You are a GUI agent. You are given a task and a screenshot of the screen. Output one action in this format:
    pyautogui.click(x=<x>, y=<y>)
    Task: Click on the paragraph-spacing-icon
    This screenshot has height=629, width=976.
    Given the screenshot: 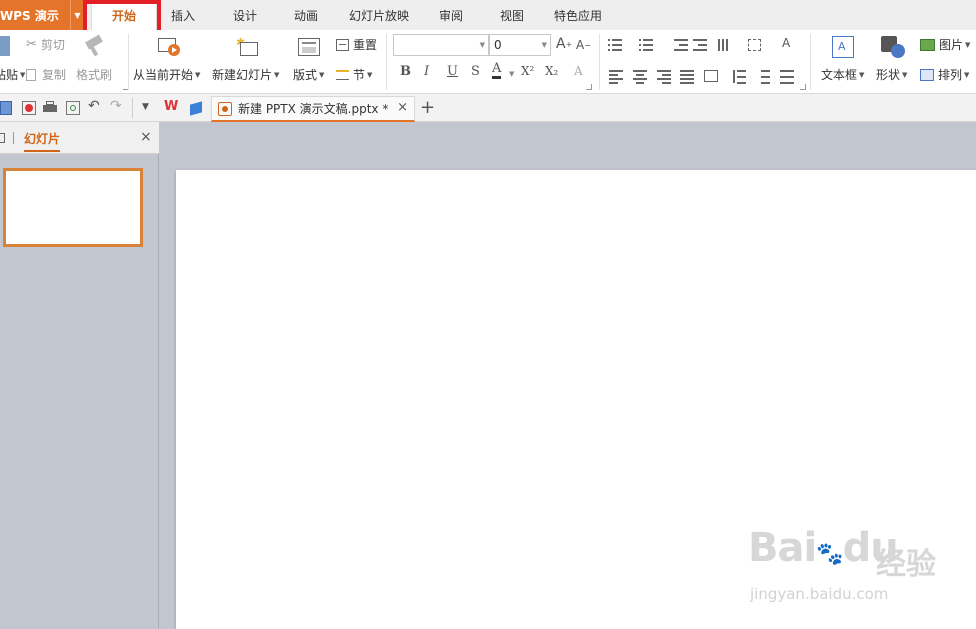 What is the action you would take?
    pyautogui.click(x=763, y=77)
    